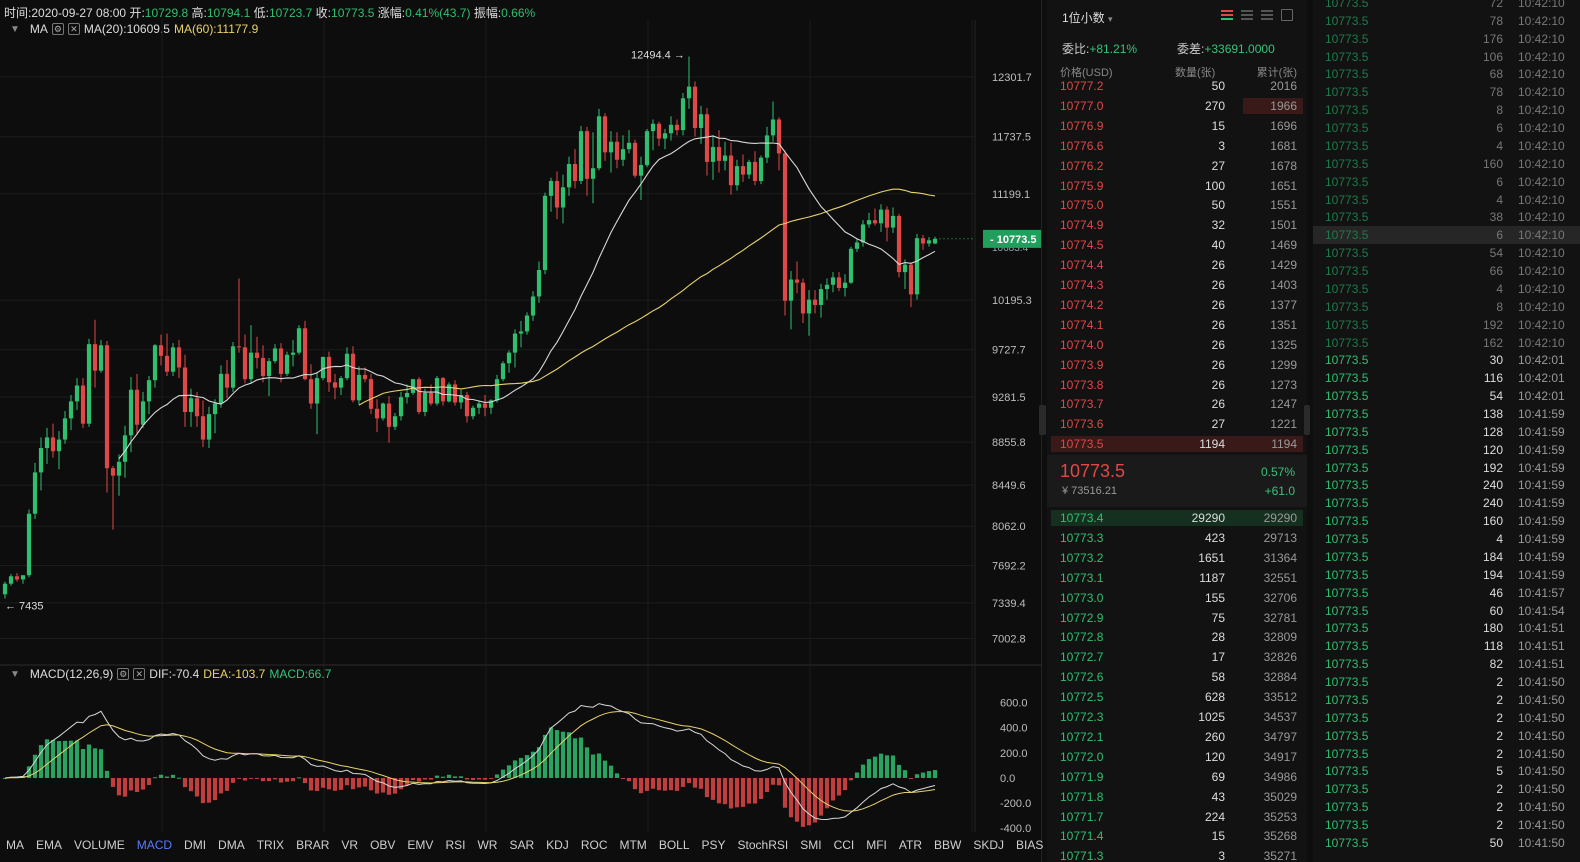 Image resolution: width=1580 pixels, height=862 pixels. Describe the element at coordinates (1177, 126) in the screenshot. I see `ask-row: 10776.9 15 1696` at that location.